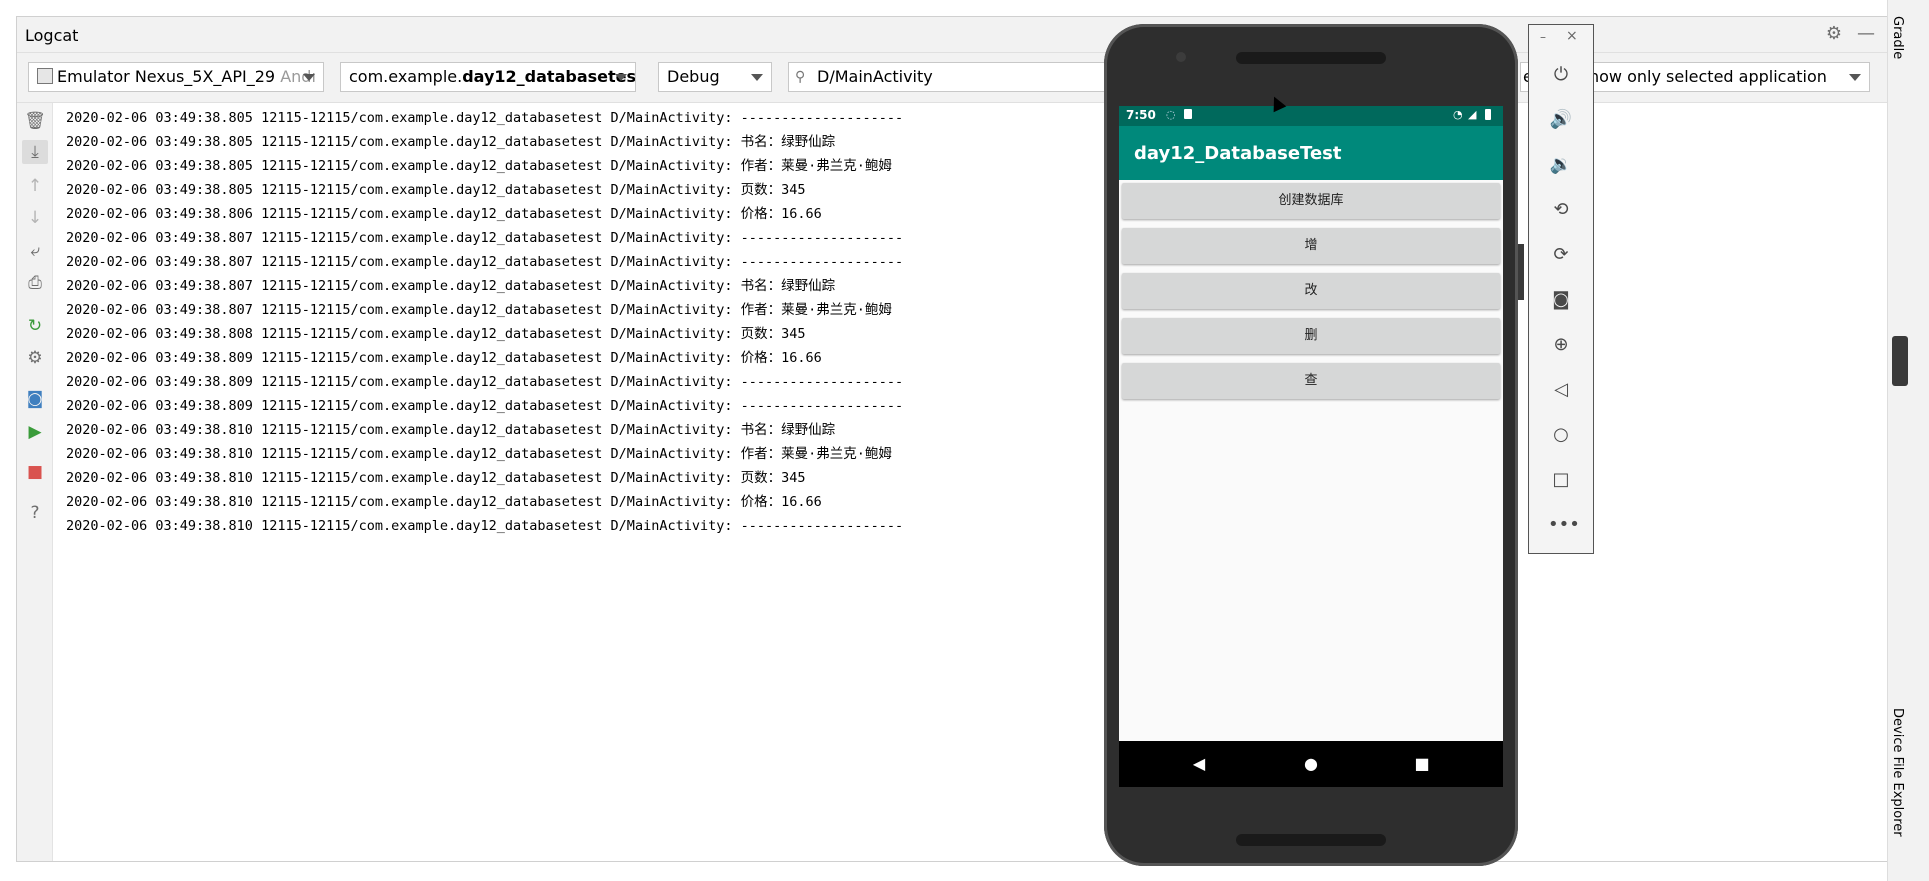 This screenshot has height=881, width=1929. What do you see at coordinates (1311, 246) in the screenshot?
I see `add-button: 增` at bounding box center [1311, 246].